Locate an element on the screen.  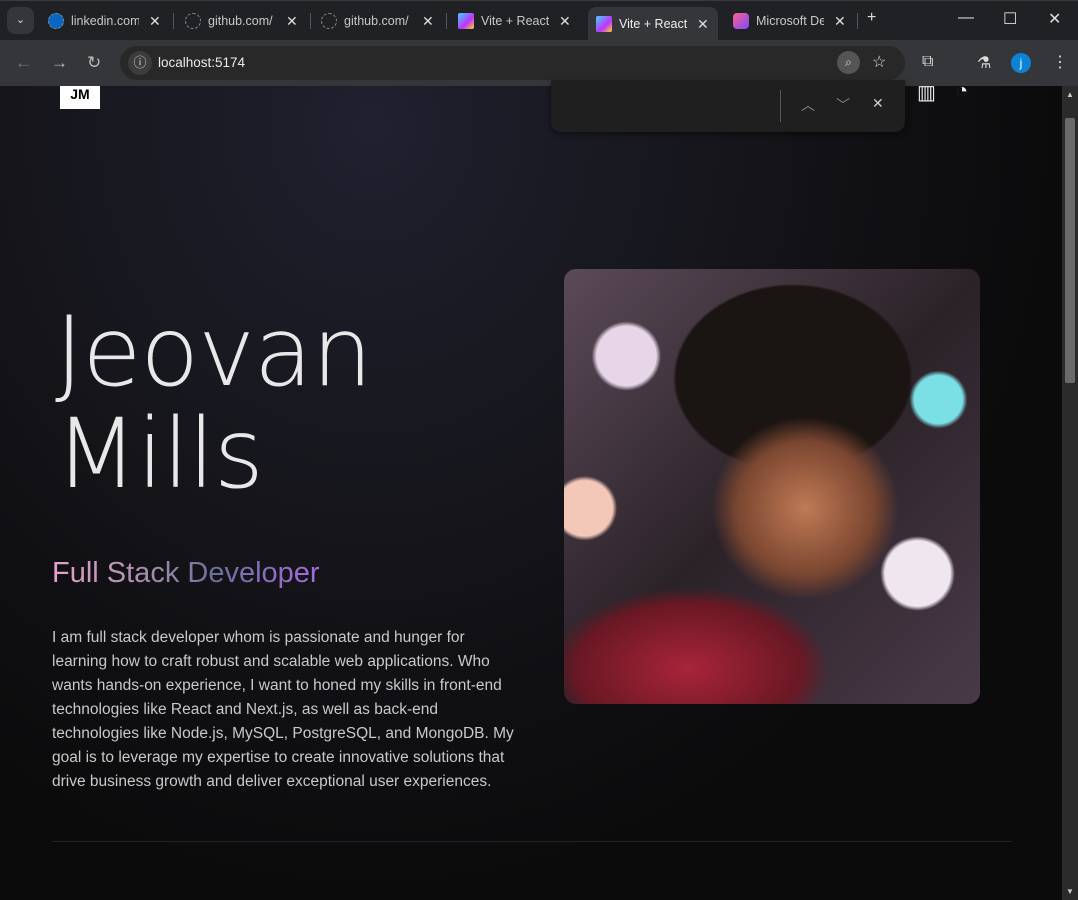
linkedin-icon is located at coordinates (56, 21).